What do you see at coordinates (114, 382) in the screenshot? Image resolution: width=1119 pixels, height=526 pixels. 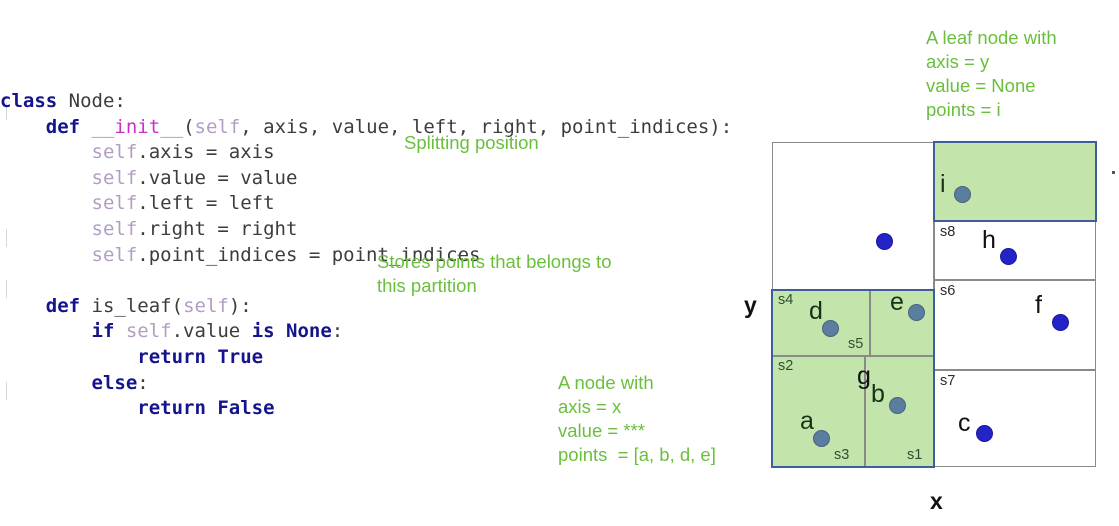 I see `code-token: else` at bounding box center [114, 382].